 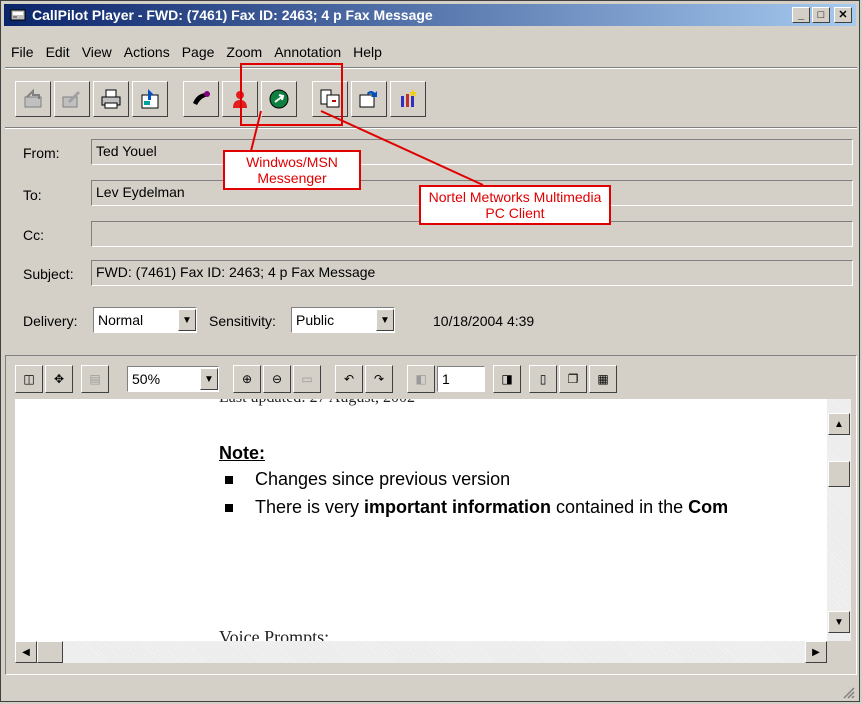 I want to click on msn-callout: Windwos/MSN Messenger, so click(x=292, y=170).